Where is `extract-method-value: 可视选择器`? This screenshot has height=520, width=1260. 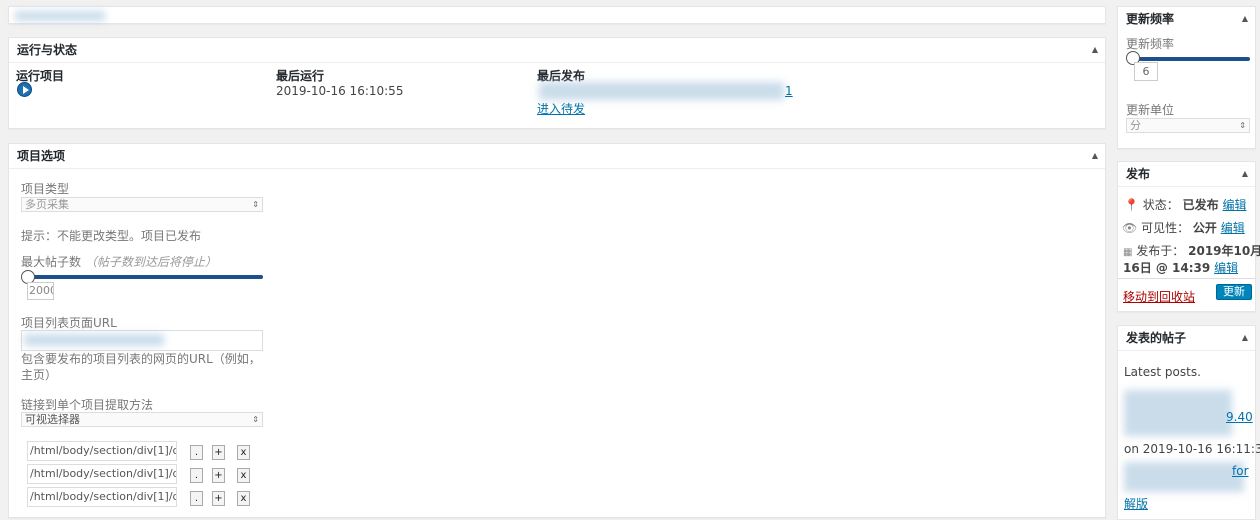
extract-method-value: 可视选择器 is located at coordinates (52, 419).